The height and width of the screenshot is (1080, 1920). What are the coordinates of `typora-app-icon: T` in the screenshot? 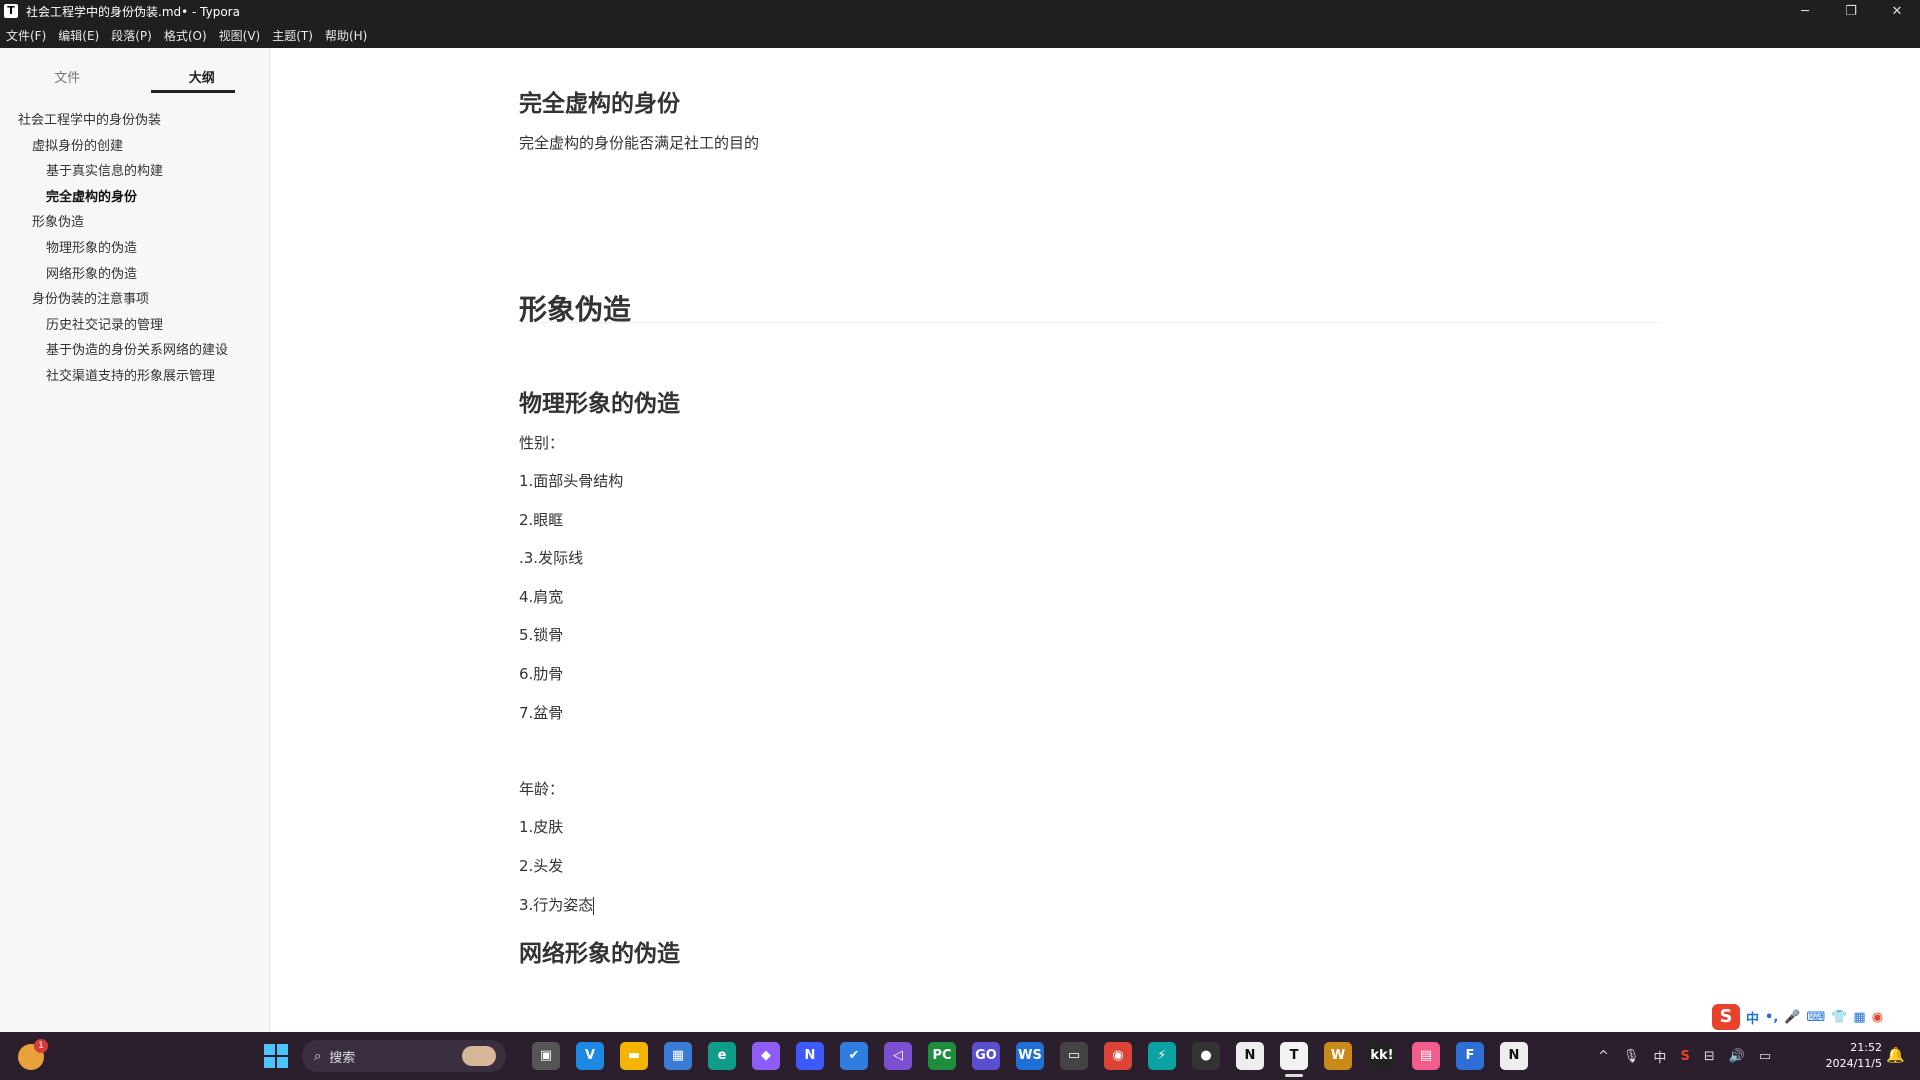 It's located at (11, 11).